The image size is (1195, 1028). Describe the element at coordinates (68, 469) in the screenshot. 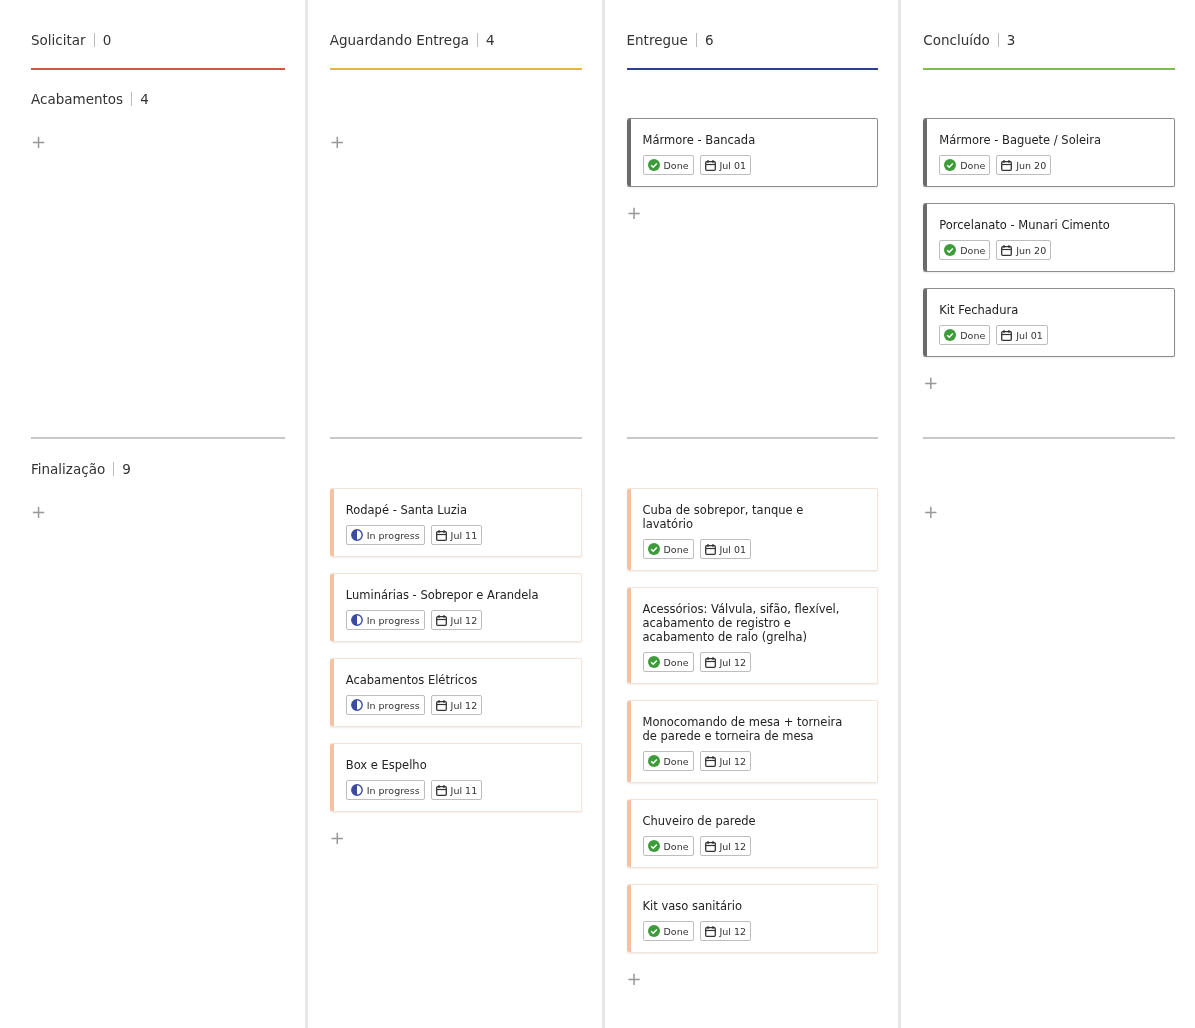

I see `lane-title: Finalização` at that location.